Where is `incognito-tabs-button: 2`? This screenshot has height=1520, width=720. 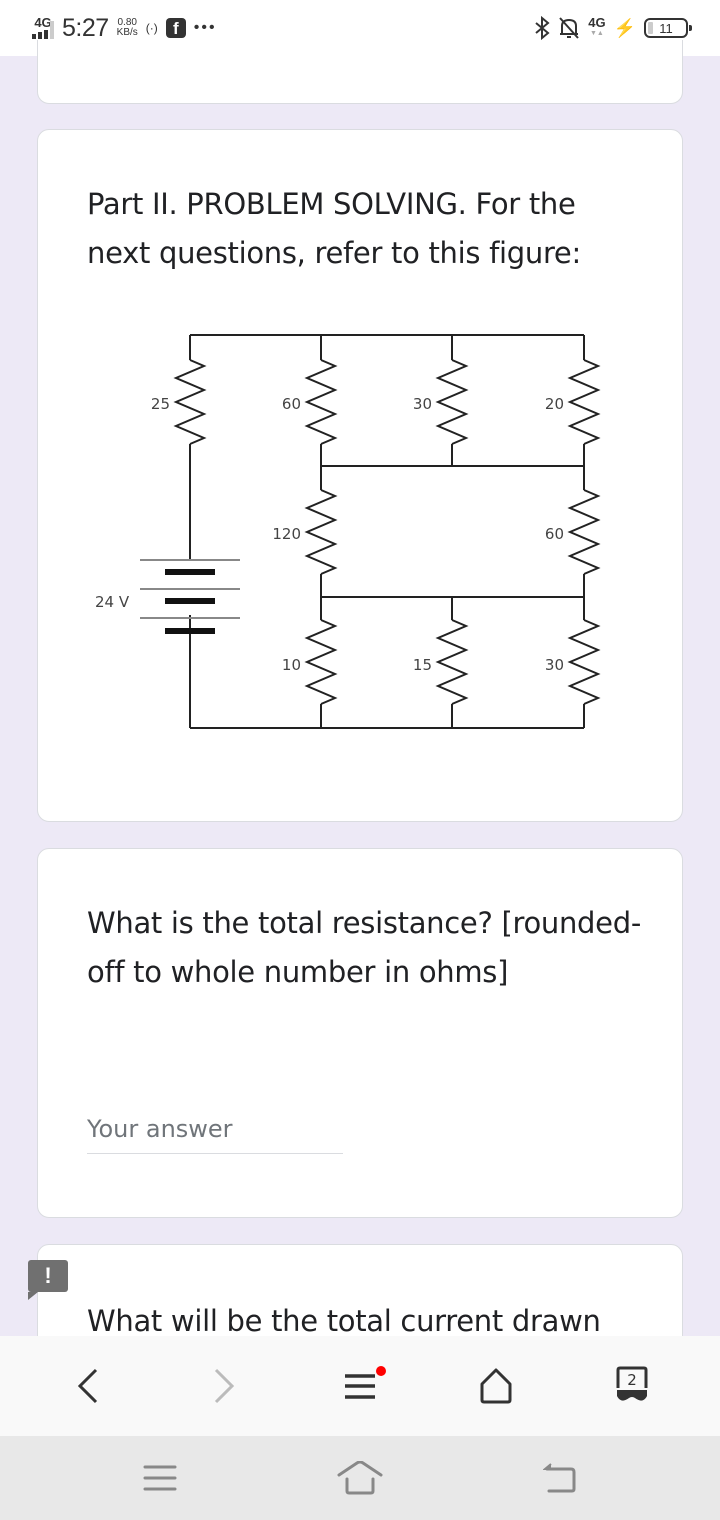
incognito-tabs-button: 2 is located at coordinates (632, 1386).